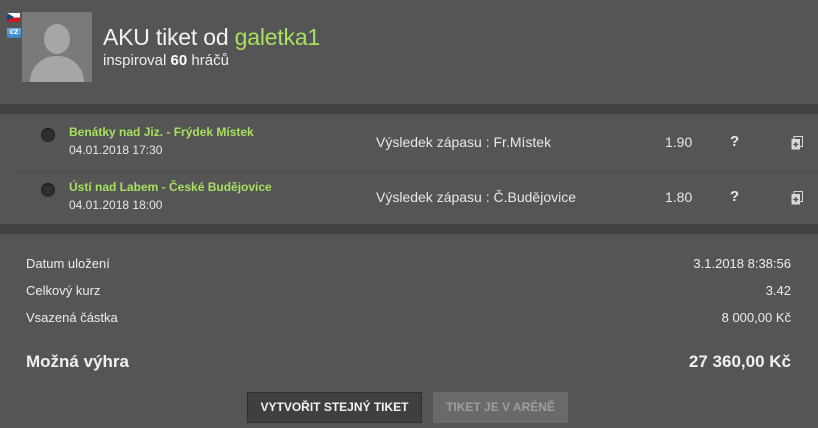  I want to click on ticket-in-arena-button: TIKET JE V ARÉNĚ, so click(500, 407).